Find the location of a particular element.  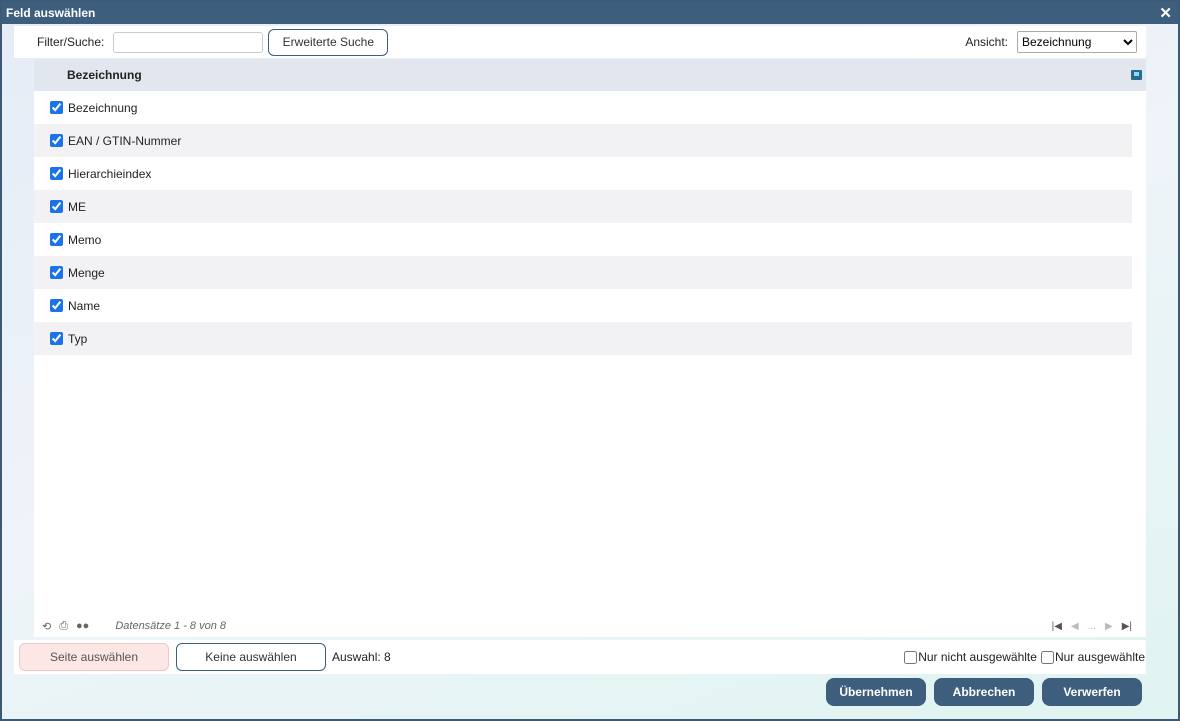

dialog-title: Feld auswählen is located at coordinates (51, 13).